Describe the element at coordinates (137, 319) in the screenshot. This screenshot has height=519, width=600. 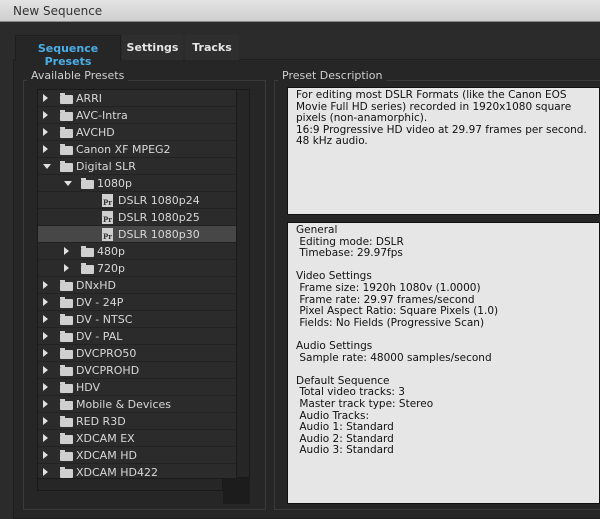
I see `tree-item: DV - NTSC` at that location.